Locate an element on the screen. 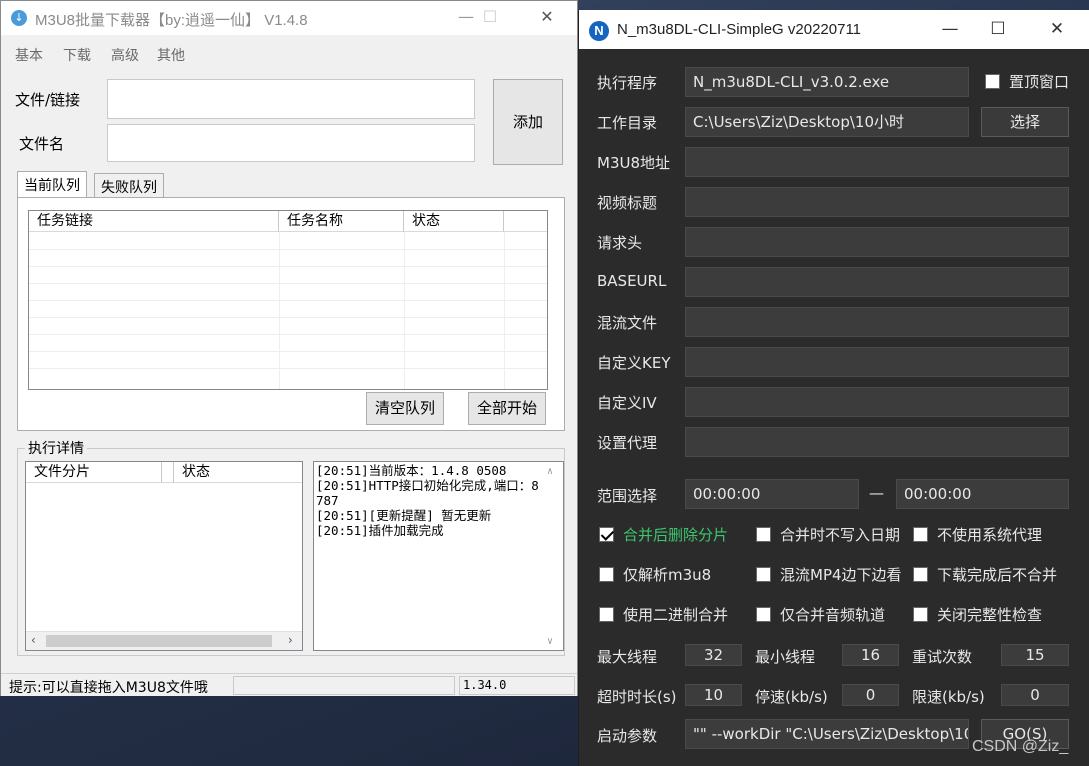 This screenshot has width=1089, height=766. custom-key-input is located at coordinates (877, 362).